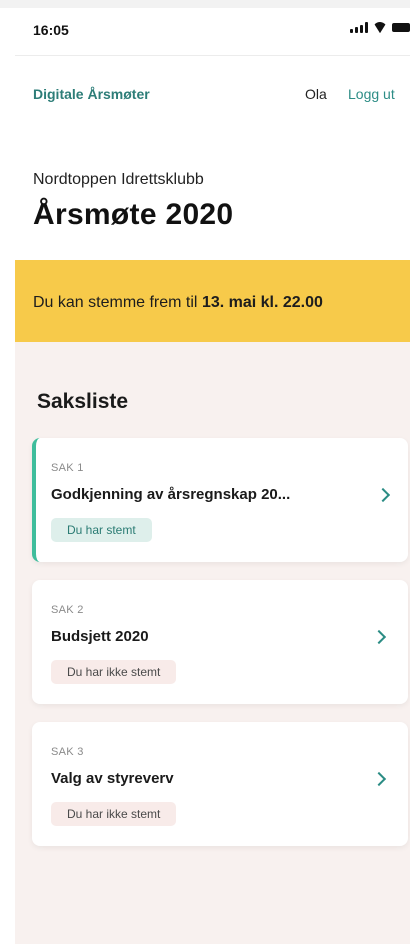 The image size is (410, 944). I want to click on deadline-text: Du kan stemme frem til 13. mai kl. 22.00, so click(178, 303).